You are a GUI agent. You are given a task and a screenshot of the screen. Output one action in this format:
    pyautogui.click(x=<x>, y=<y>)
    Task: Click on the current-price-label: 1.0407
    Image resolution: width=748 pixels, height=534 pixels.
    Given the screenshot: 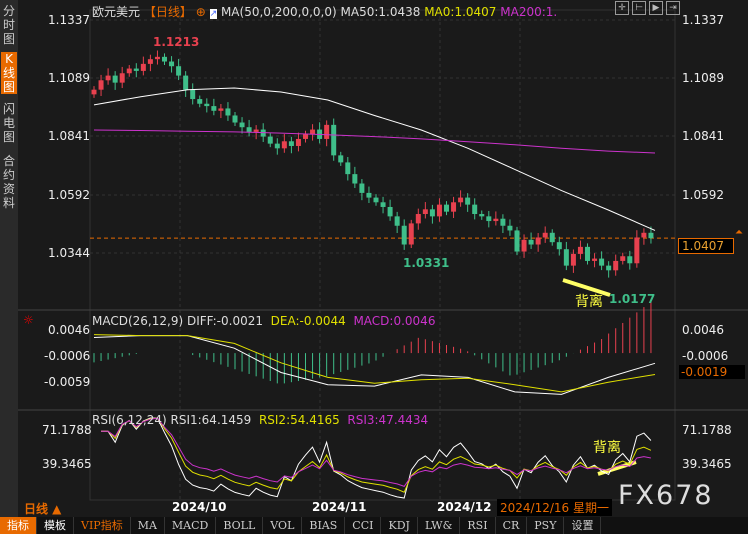 What is the action you would take?
    pyautogui.click(x=706, y=246)
    